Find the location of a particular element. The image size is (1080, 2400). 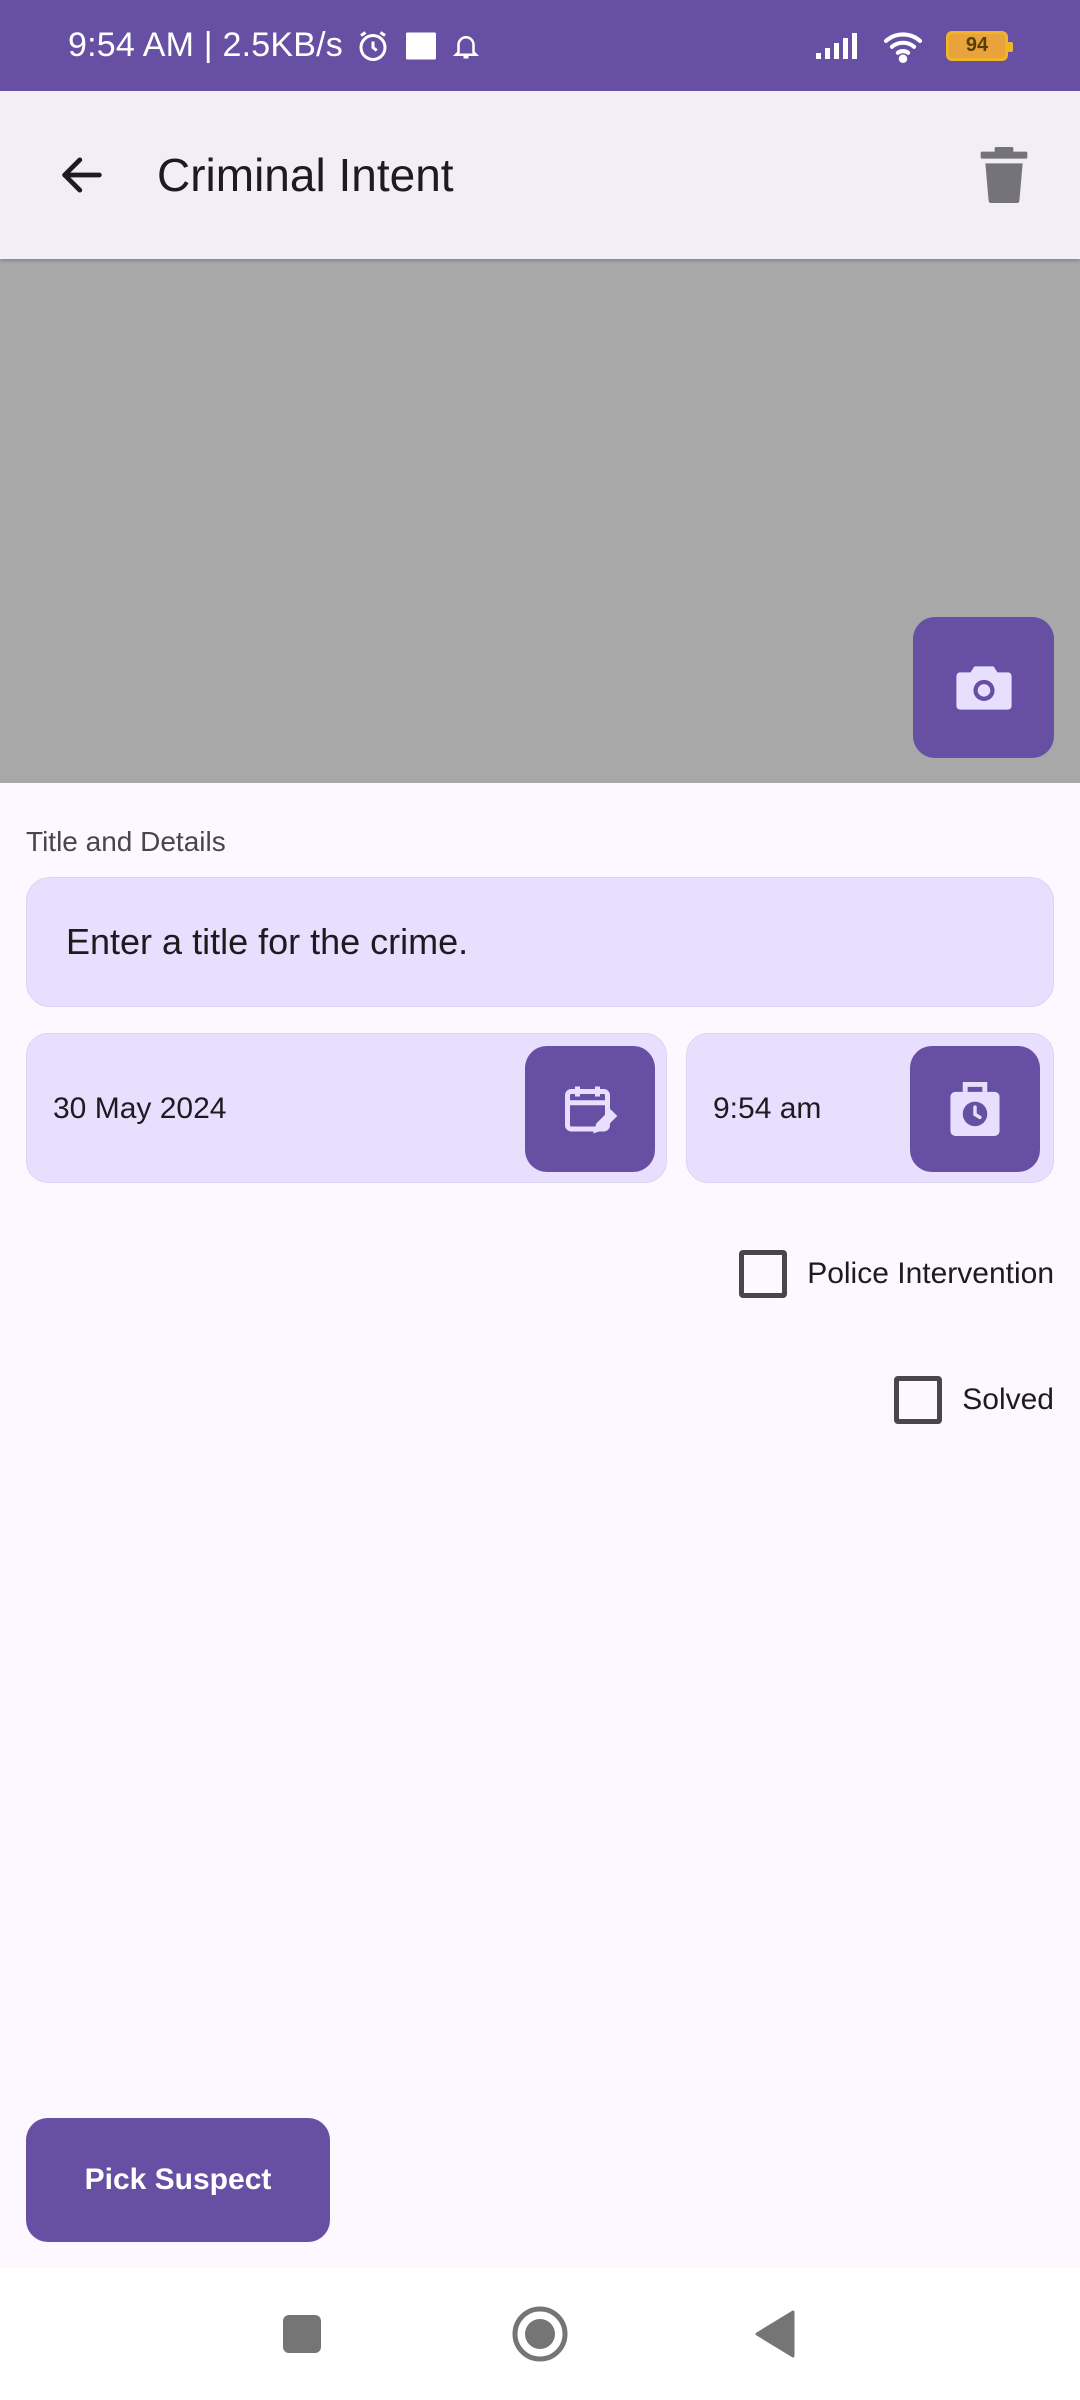

home-button is located at coordinates (540, 2334).